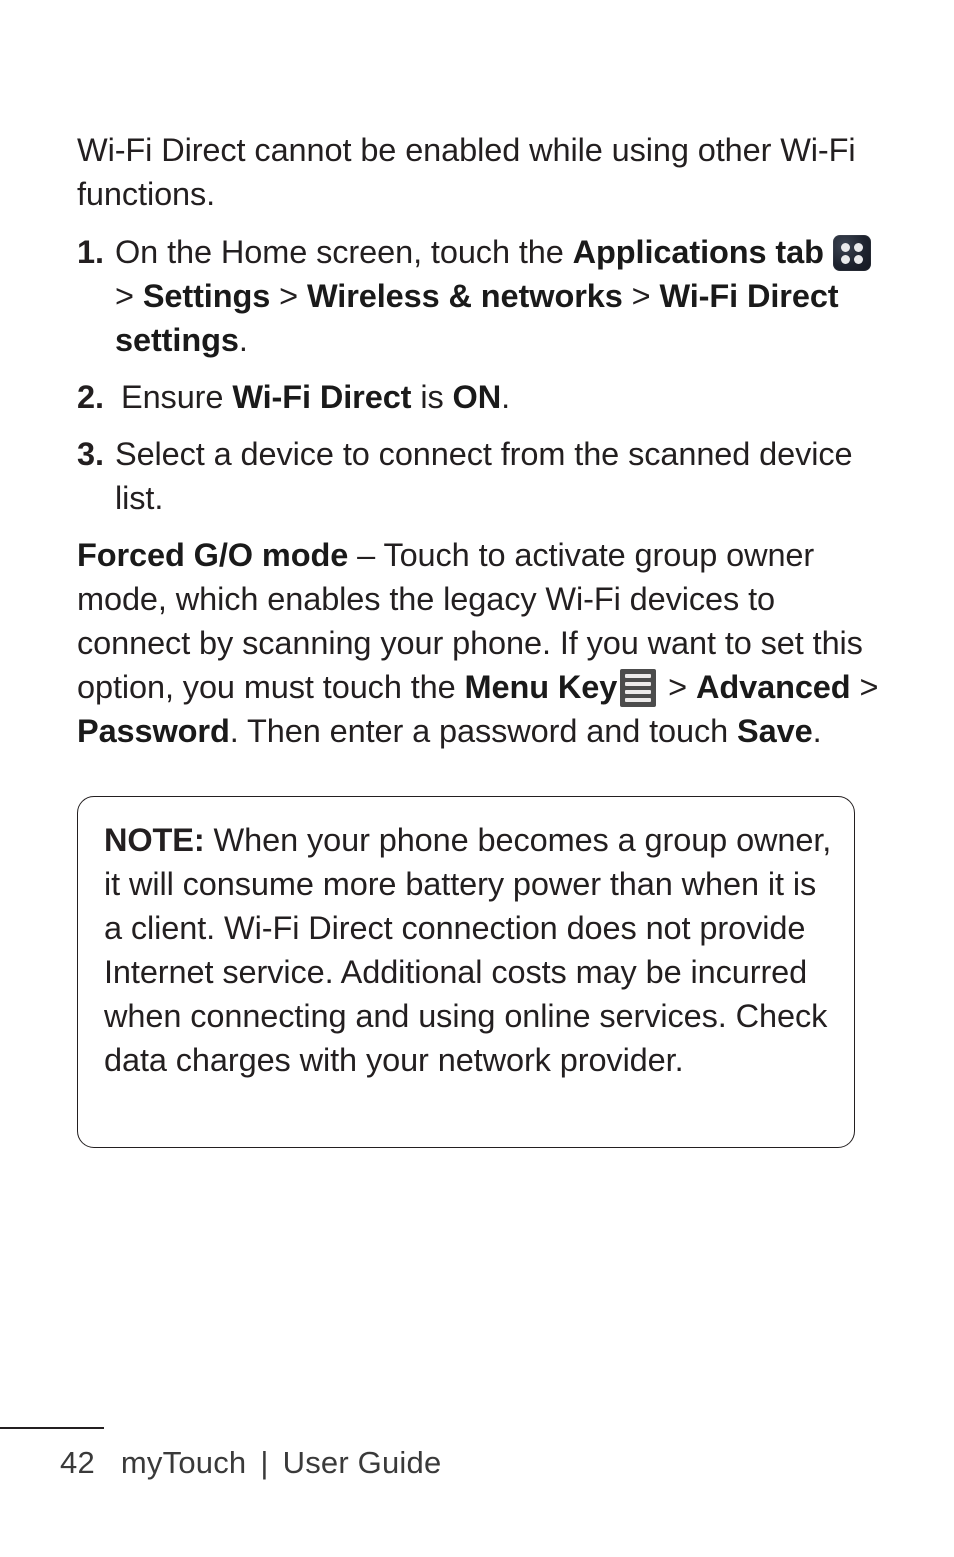 This screenshot has width=954, height=1557. What do you see at coordinates (90, 252) in the screenshot?
I see `step-number: 1.` at bounding box center [90, 252].